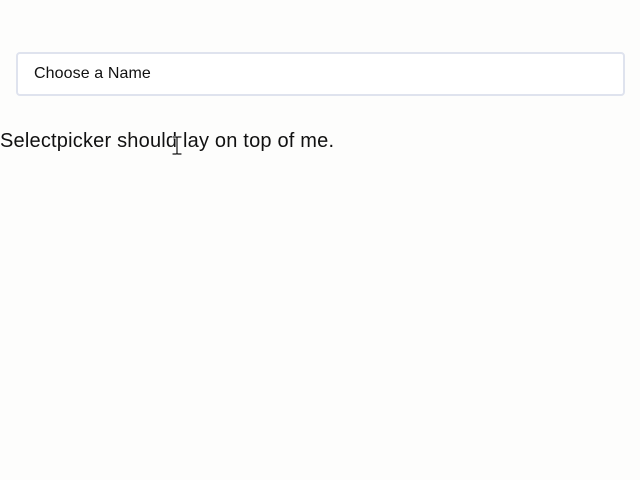 This screenshot has height=480, width=640. I want to click on caption-text: Selectpicker should lay on top of me., so click(167, 141).